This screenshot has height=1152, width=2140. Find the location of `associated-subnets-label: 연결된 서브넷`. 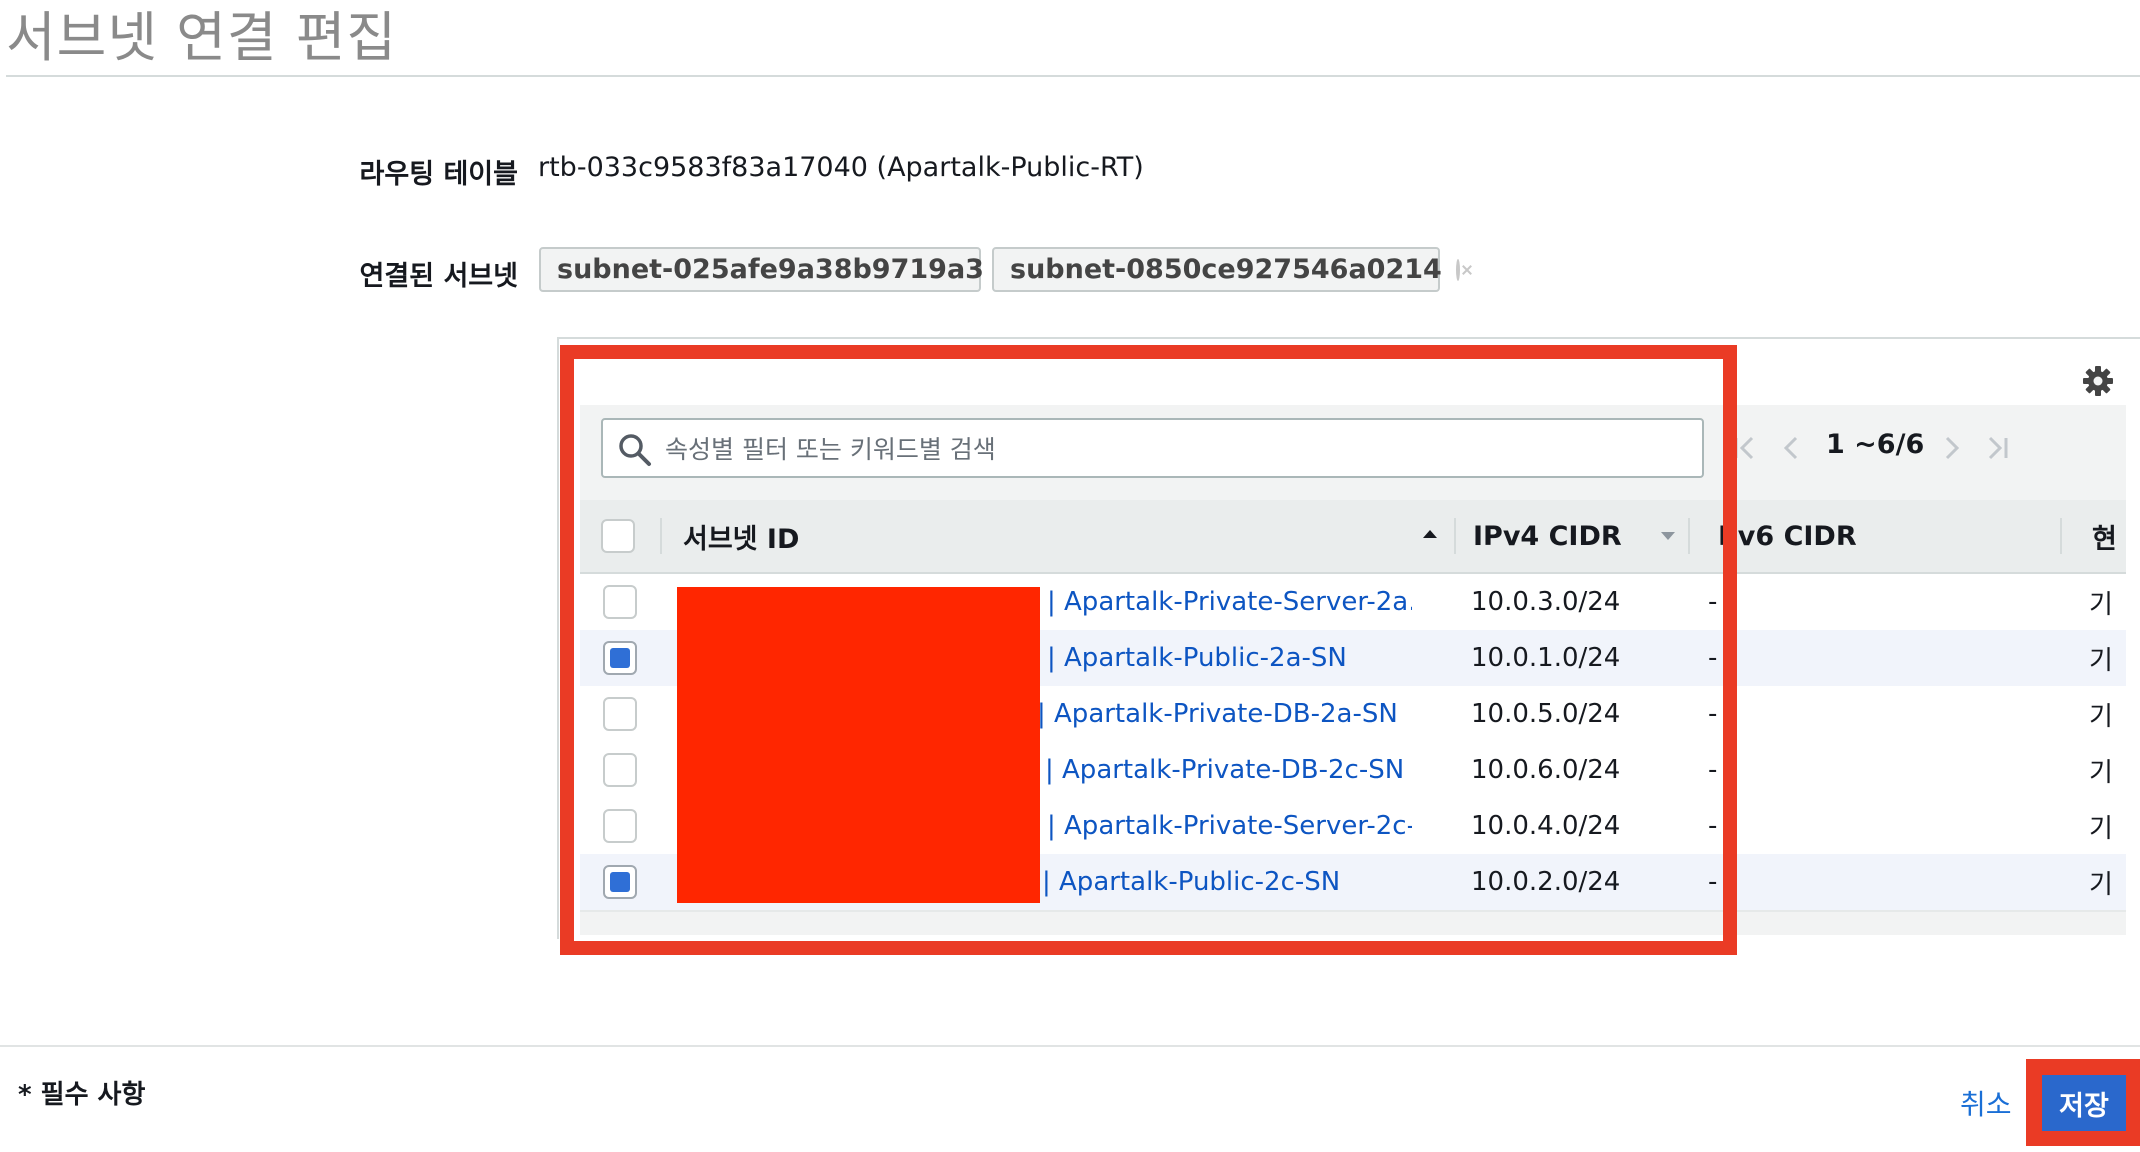

associated-subnets-label: 연결된 서브넷 is located at coordinates (438, 276).